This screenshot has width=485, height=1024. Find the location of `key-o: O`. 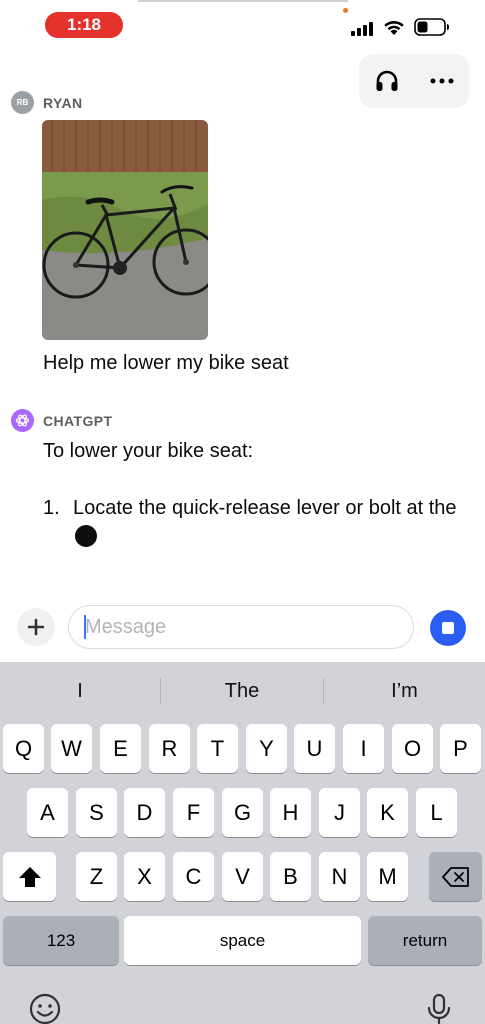

key-o: O is located at coordinates (412, 748).